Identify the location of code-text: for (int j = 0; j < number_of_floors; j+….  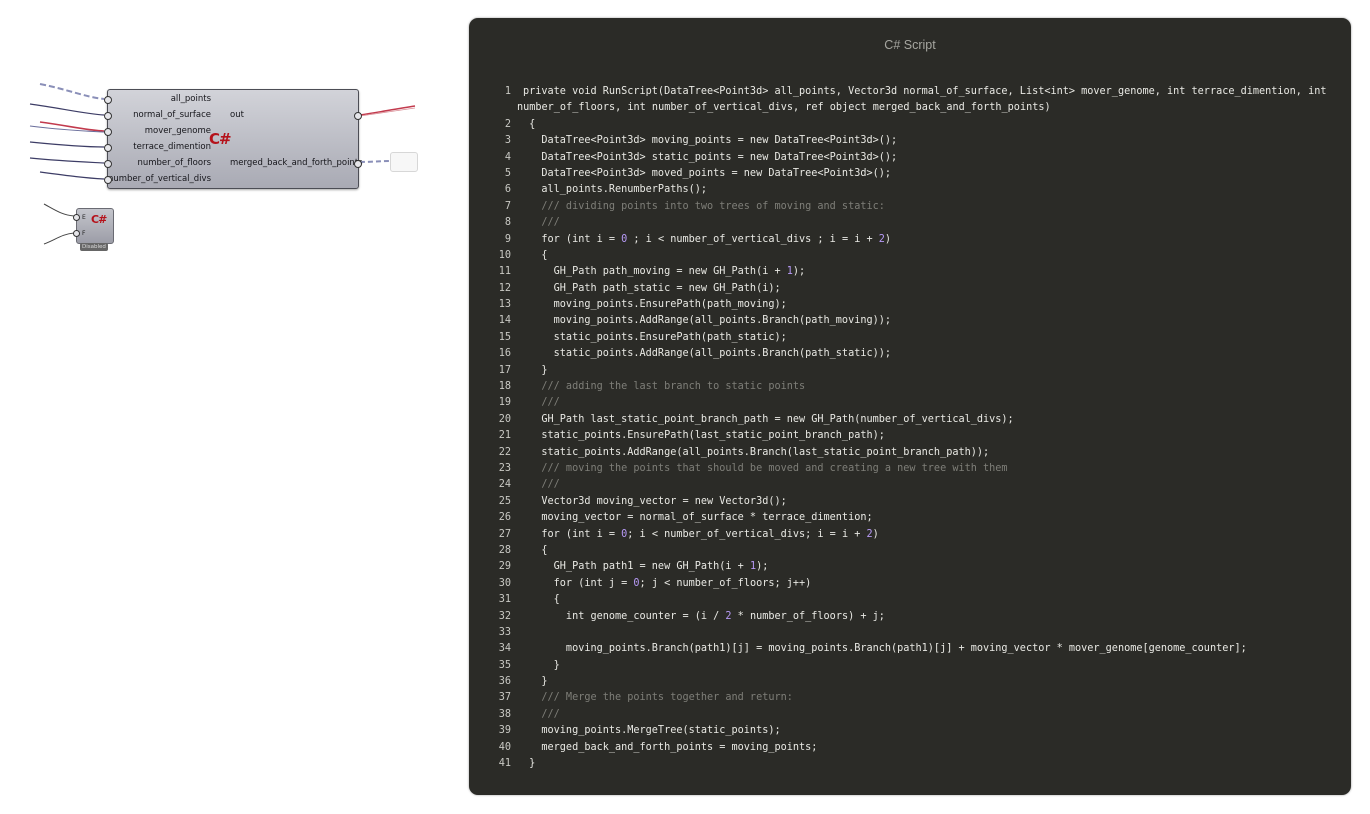
(667, 584).